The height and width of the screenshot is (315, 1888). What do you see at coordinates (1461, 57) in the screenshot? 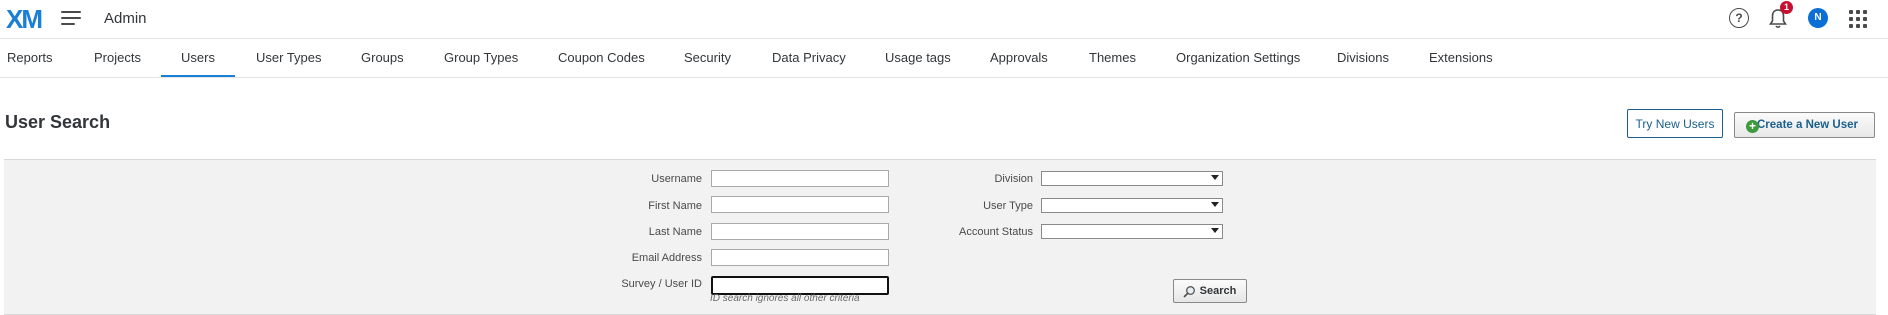
I see `tab-extensions: Extensions` at bounding box center [1461, 57].